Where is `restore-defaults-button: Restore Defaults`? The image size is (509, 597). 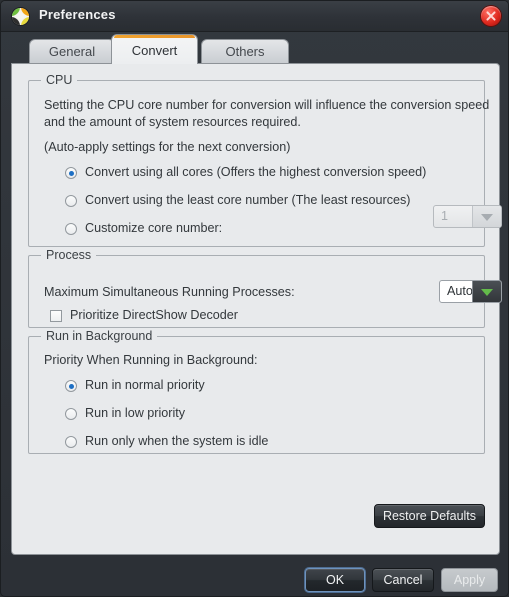
restore-defaults-button: Restore Defaults is located at coordinates (429, 516).